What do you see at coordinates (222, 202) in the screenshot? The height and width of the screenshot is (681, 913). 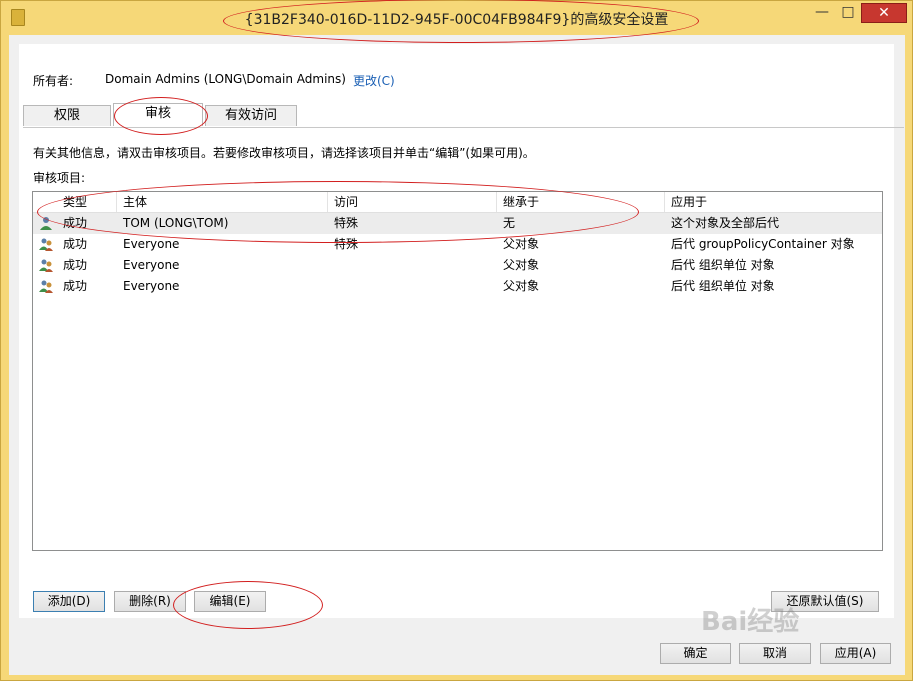 I see `column-header-principal: 主体` at bounding box center [222, 202].